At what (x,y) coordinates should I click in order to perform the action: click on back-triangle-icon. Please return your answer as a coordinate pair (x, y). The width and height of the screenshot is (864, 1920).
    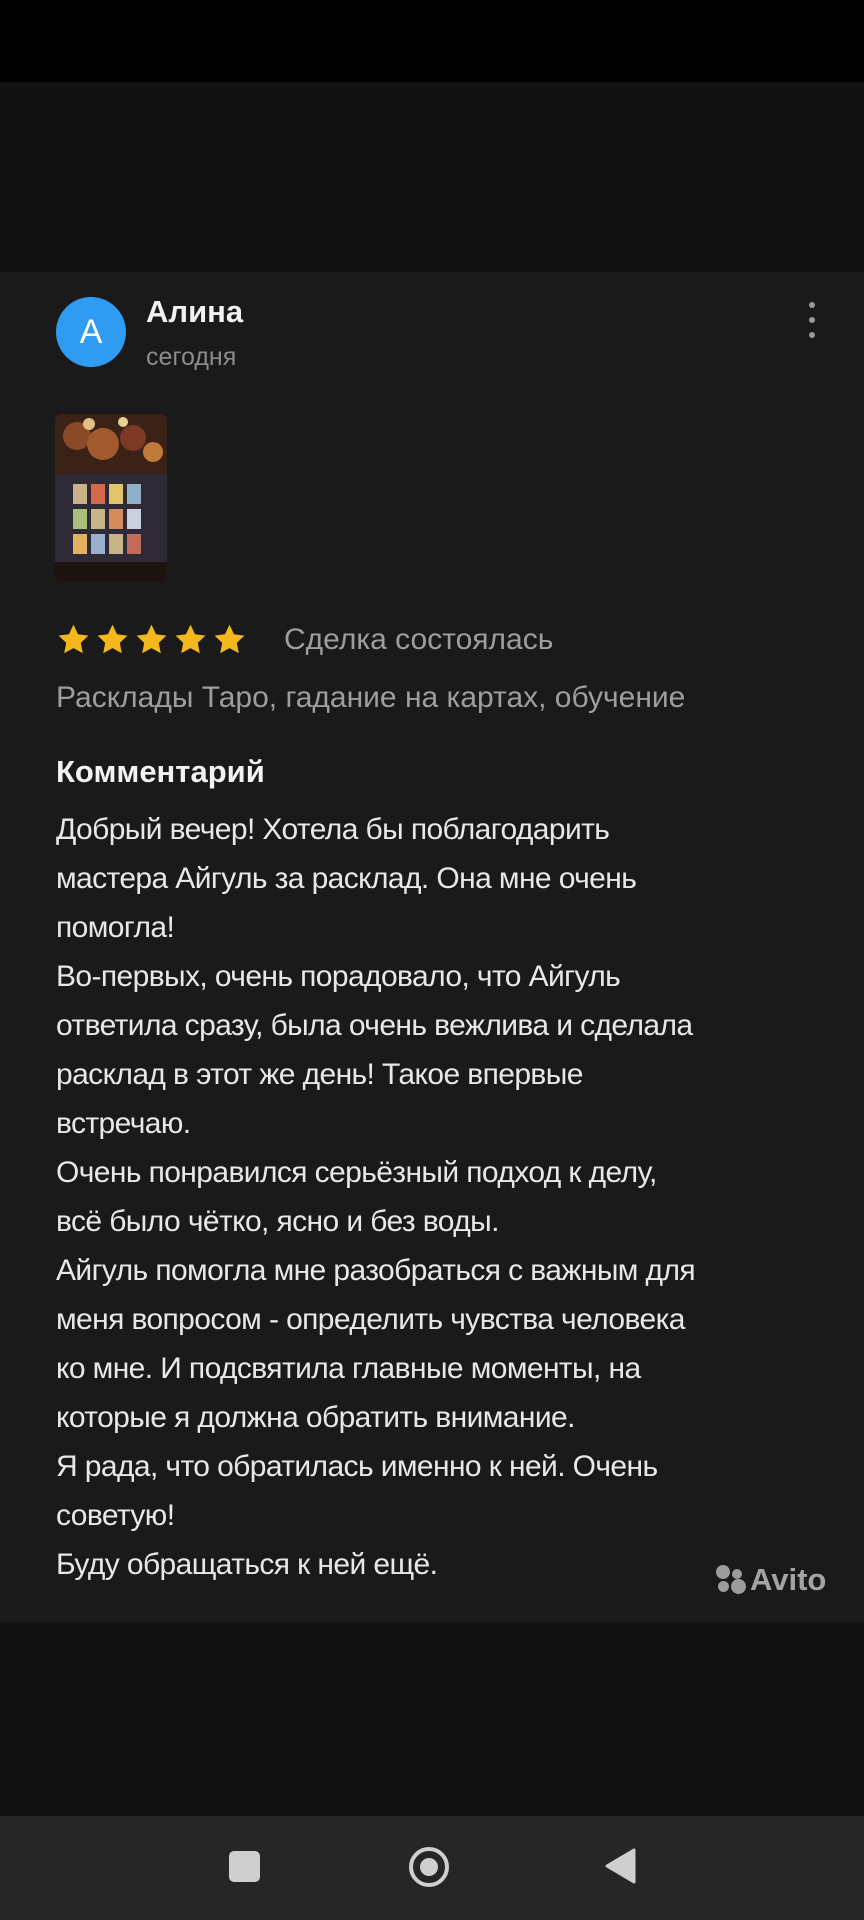
    Looking at the image, I should click on (620, 1866).